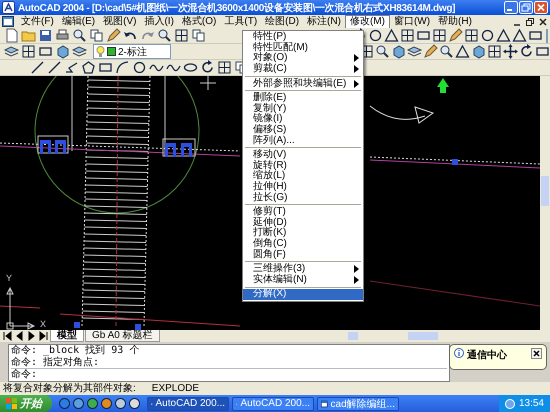 This screenshot has width=550, height=412. What do you see at coordinates (303, 98) in the screenshot?
I see `menu-item: 删除(E)` at bounding box center [303, 98].